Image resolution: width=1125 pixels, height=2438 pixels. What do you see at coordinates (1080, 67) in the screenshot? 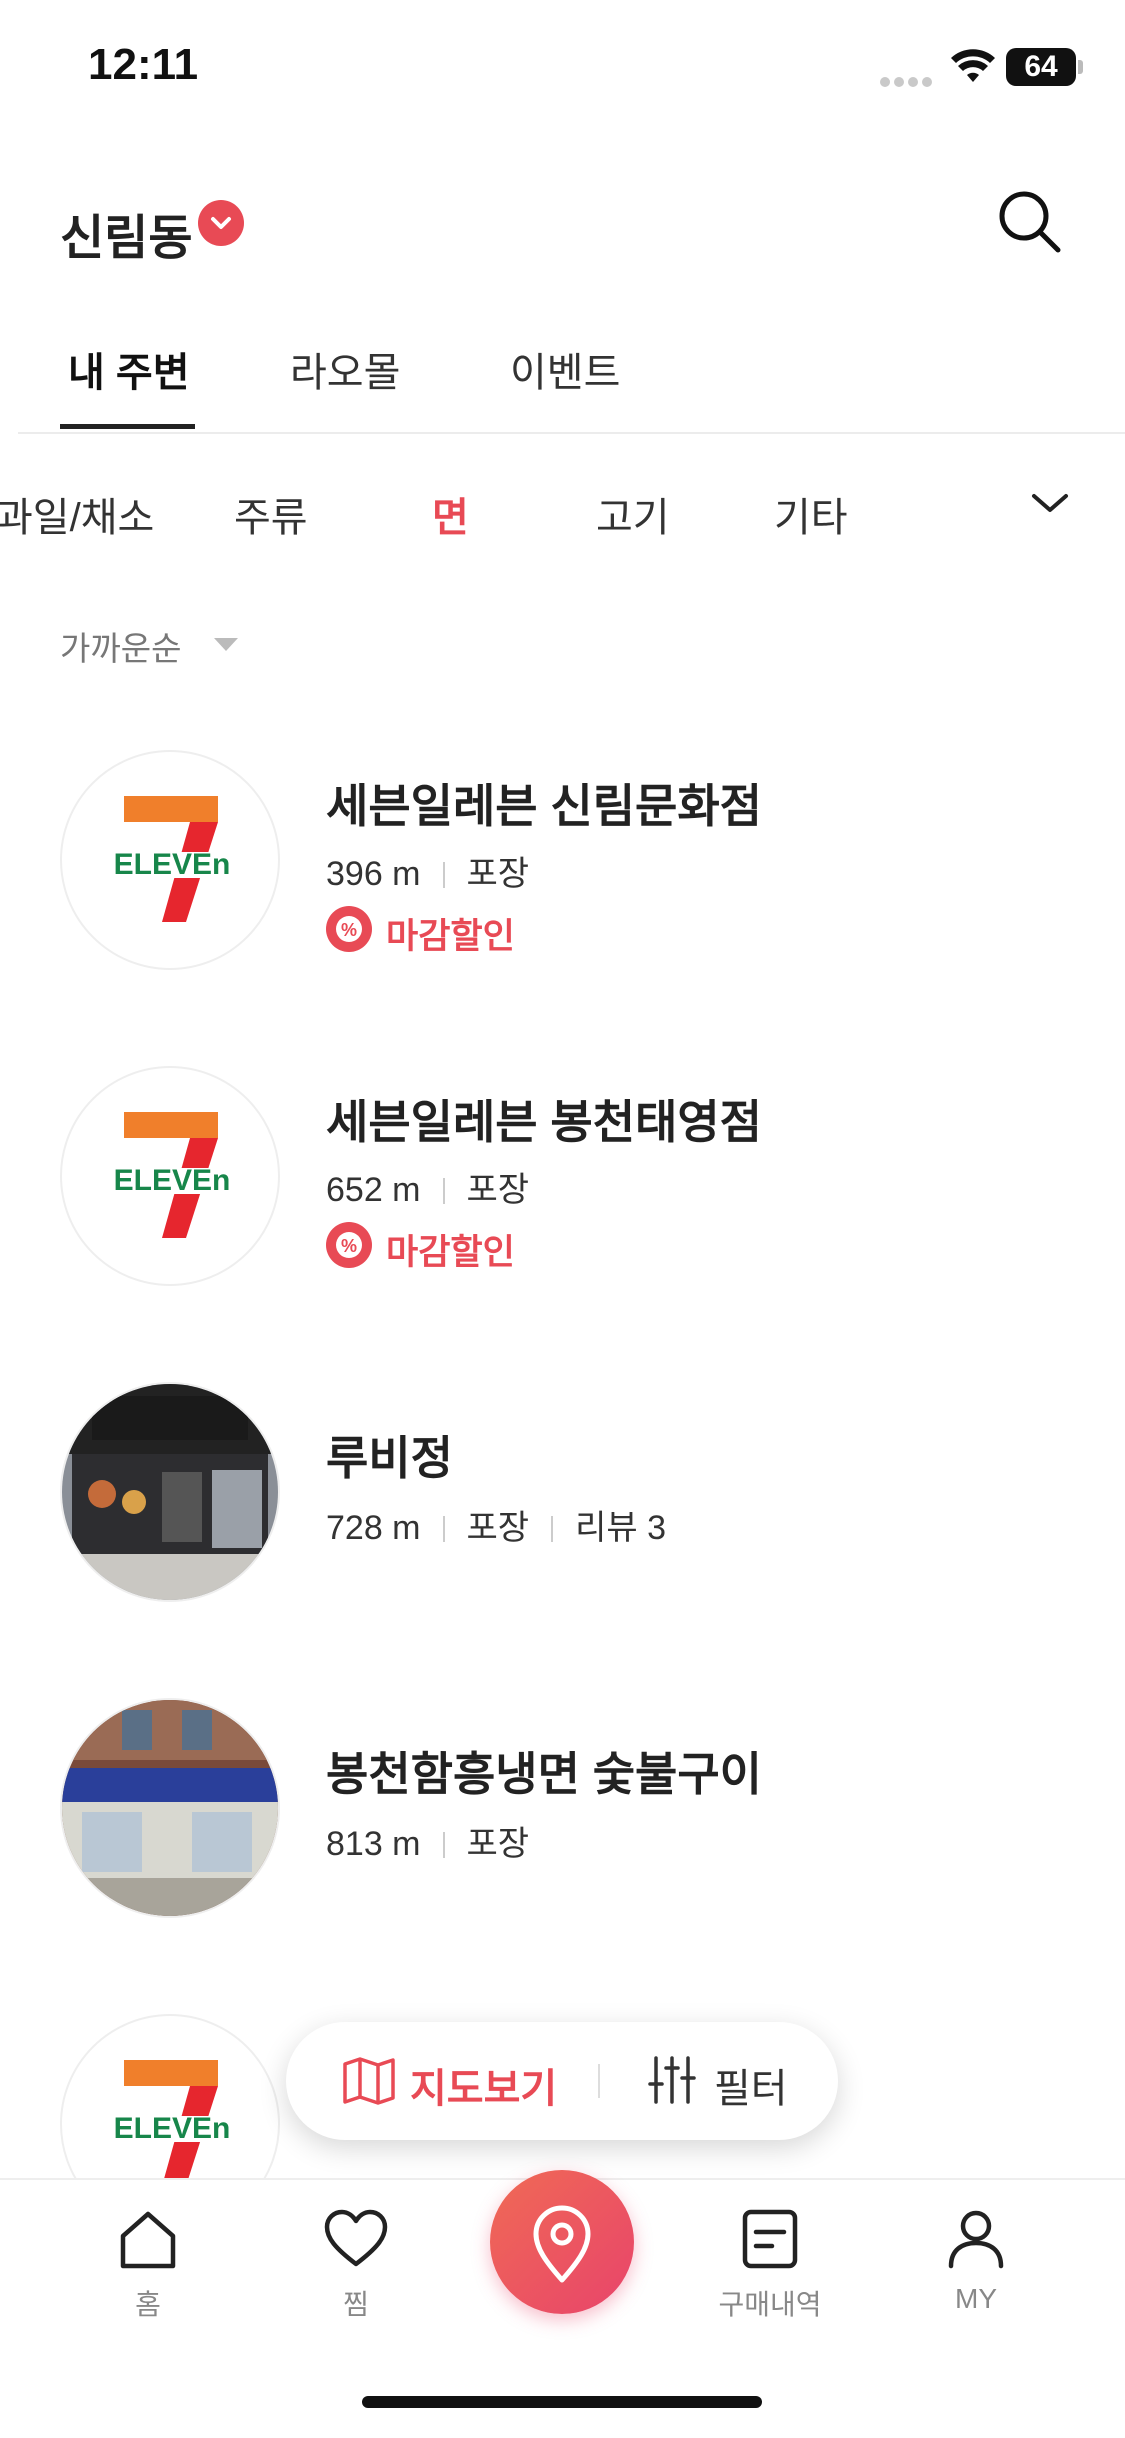
I see `battery-cap` at bounding box center [1080, 67].